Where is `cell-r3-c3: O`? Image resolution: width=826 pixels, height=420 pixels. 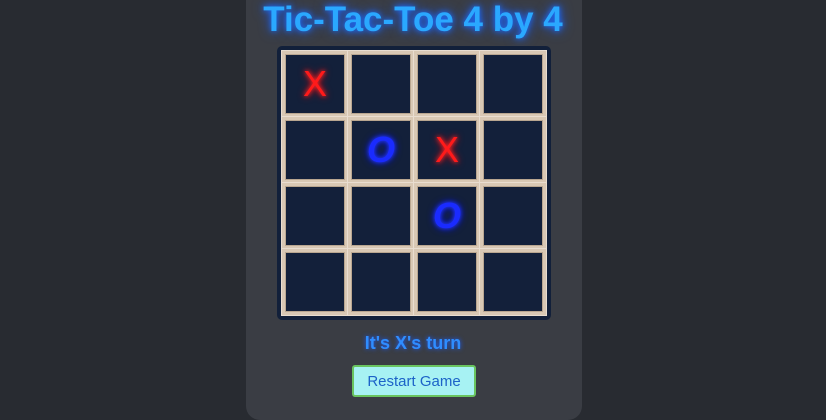
cell-r3-c3: O is located at coordinates (447, 216).